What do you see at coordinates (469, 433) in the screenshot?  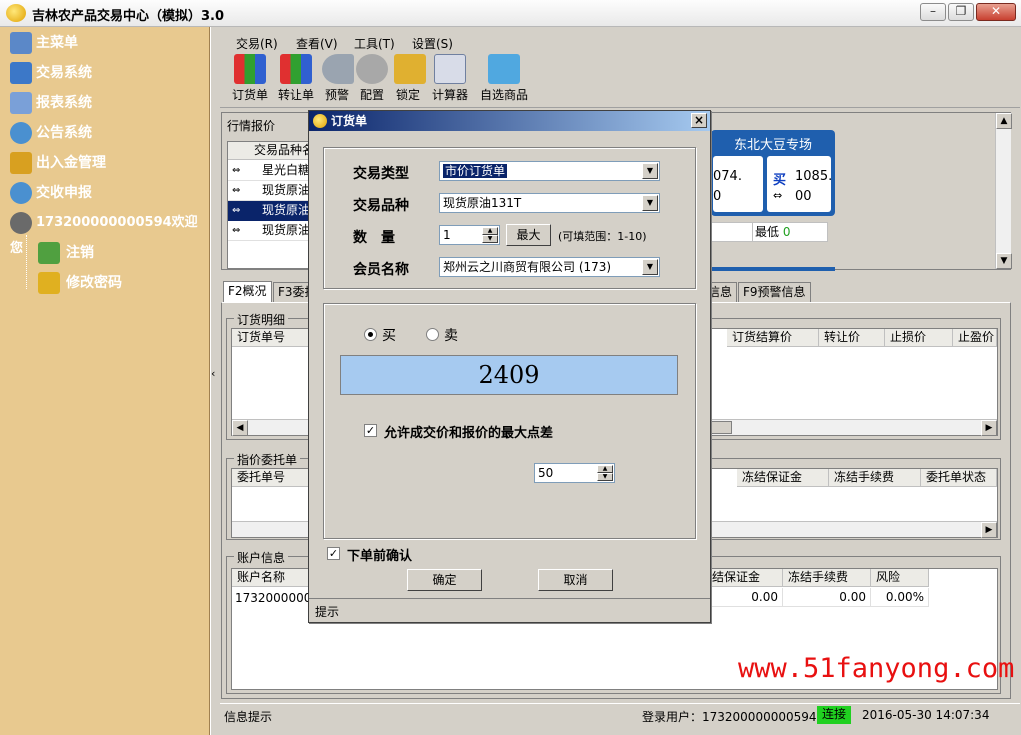 I see `allow-diff-label: 允许成交价和报价的最大点差` at bounding box center [469, 433].